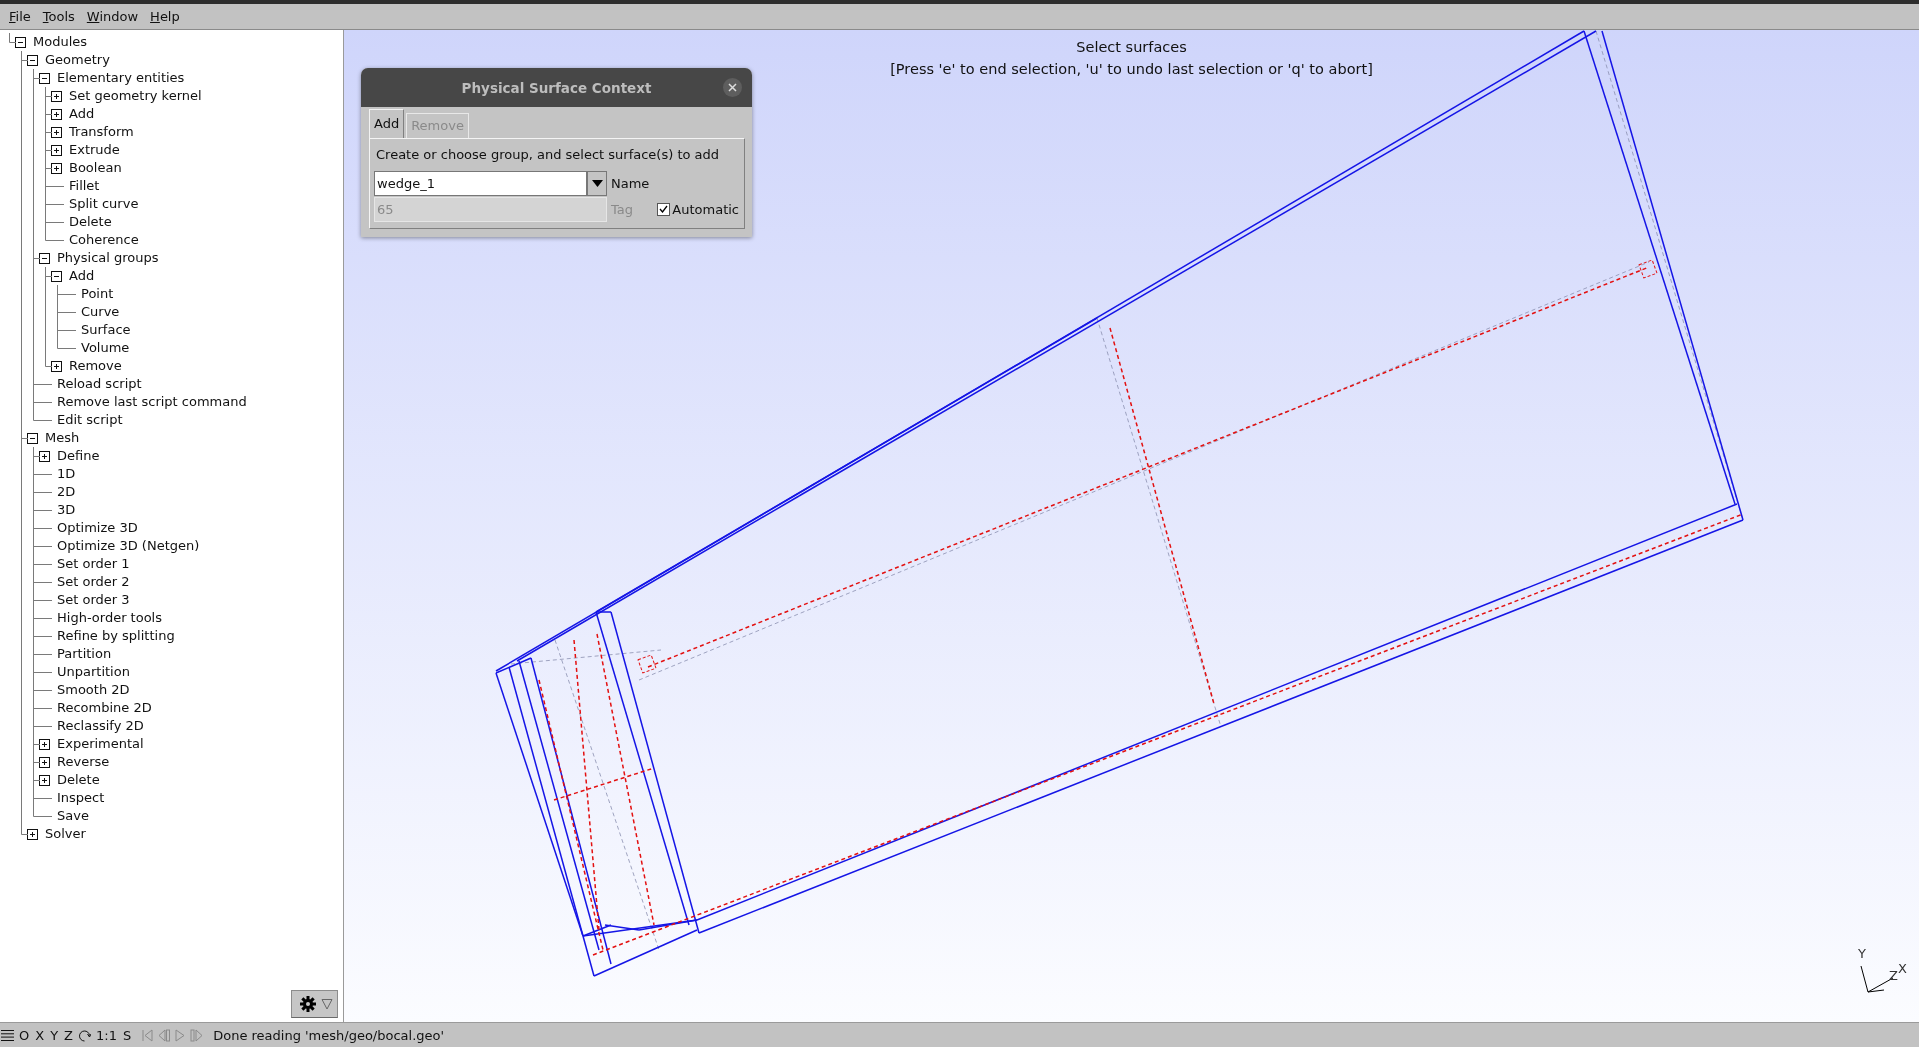  Describe the element at coordinates (24, 1035) in the screenshot. I see `view-button: O` at that location.